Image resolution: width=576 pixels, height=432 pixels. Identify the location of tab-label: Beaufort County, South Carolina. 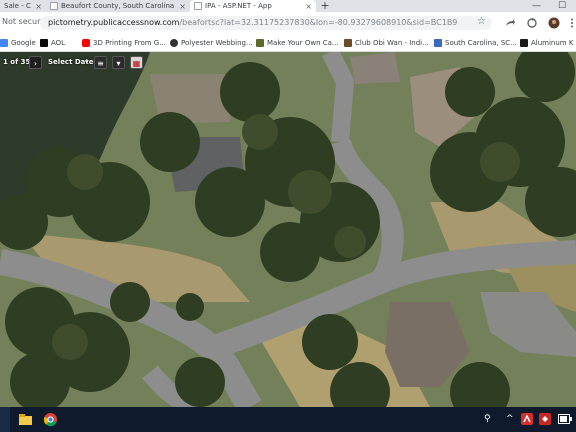
(118, 6).